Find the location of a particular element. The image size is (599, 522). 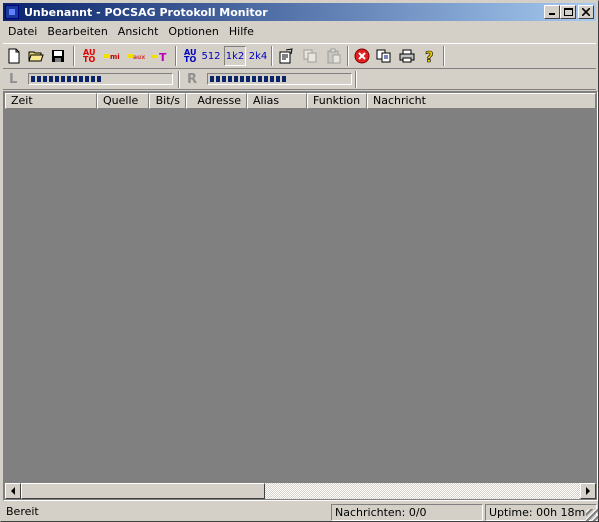

column-zeit: Zeit is located at coordinates (51, 101).